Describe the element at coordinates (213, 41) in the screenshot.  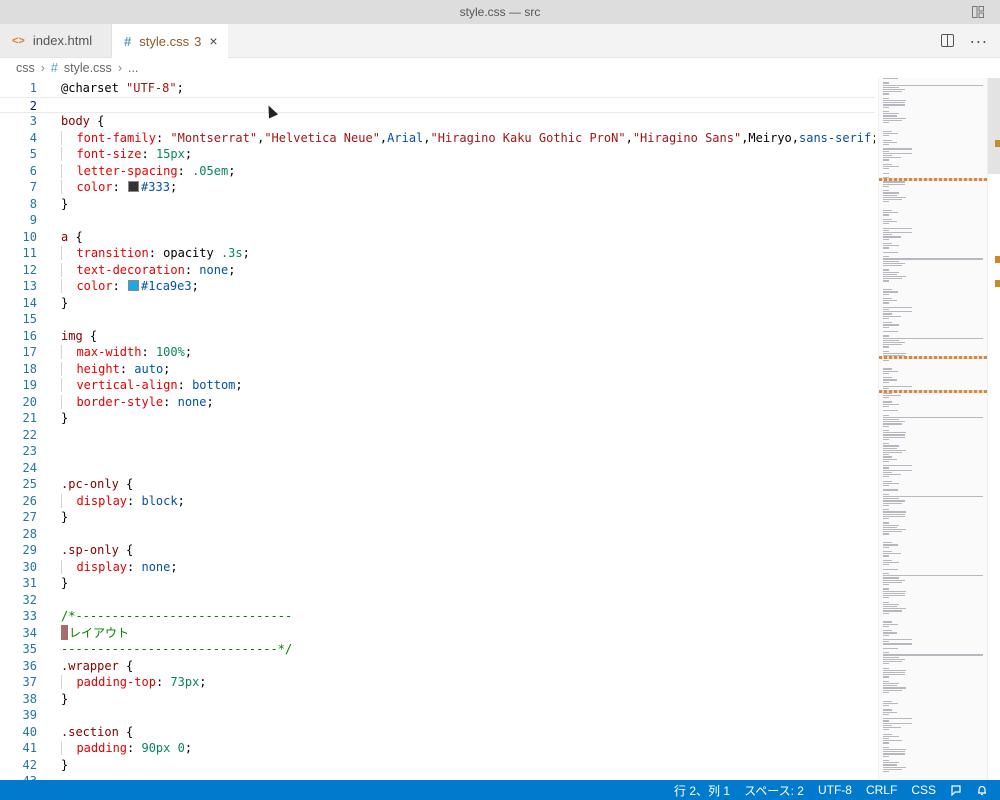
I see `close-tab-icon: ×` at that location.